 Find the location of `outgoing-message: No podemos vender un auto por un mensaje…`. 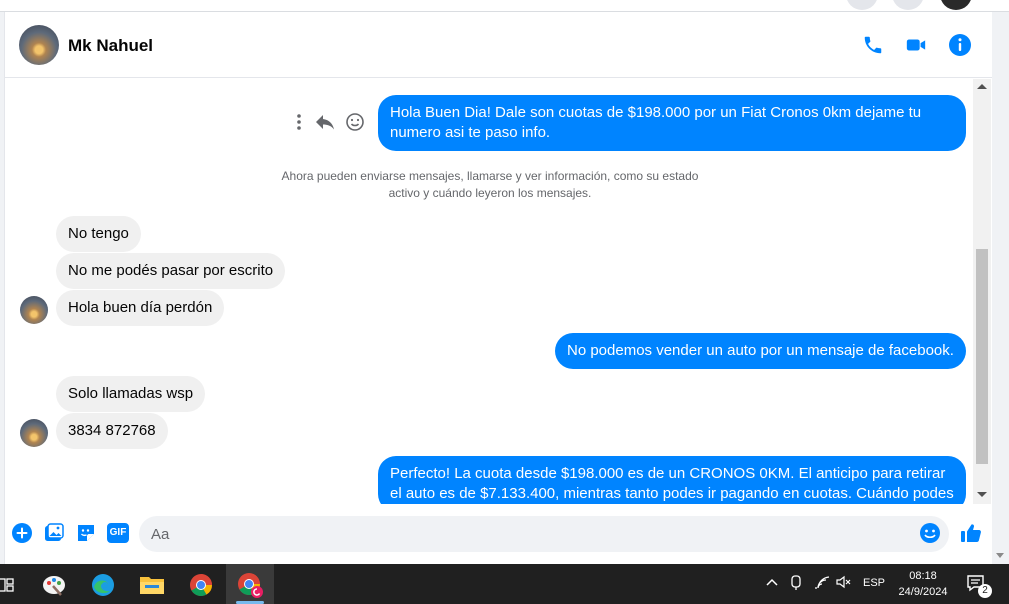

outgoing-message: No podemos vender un auto por un mensaje… is located at coordinates (760, 351).